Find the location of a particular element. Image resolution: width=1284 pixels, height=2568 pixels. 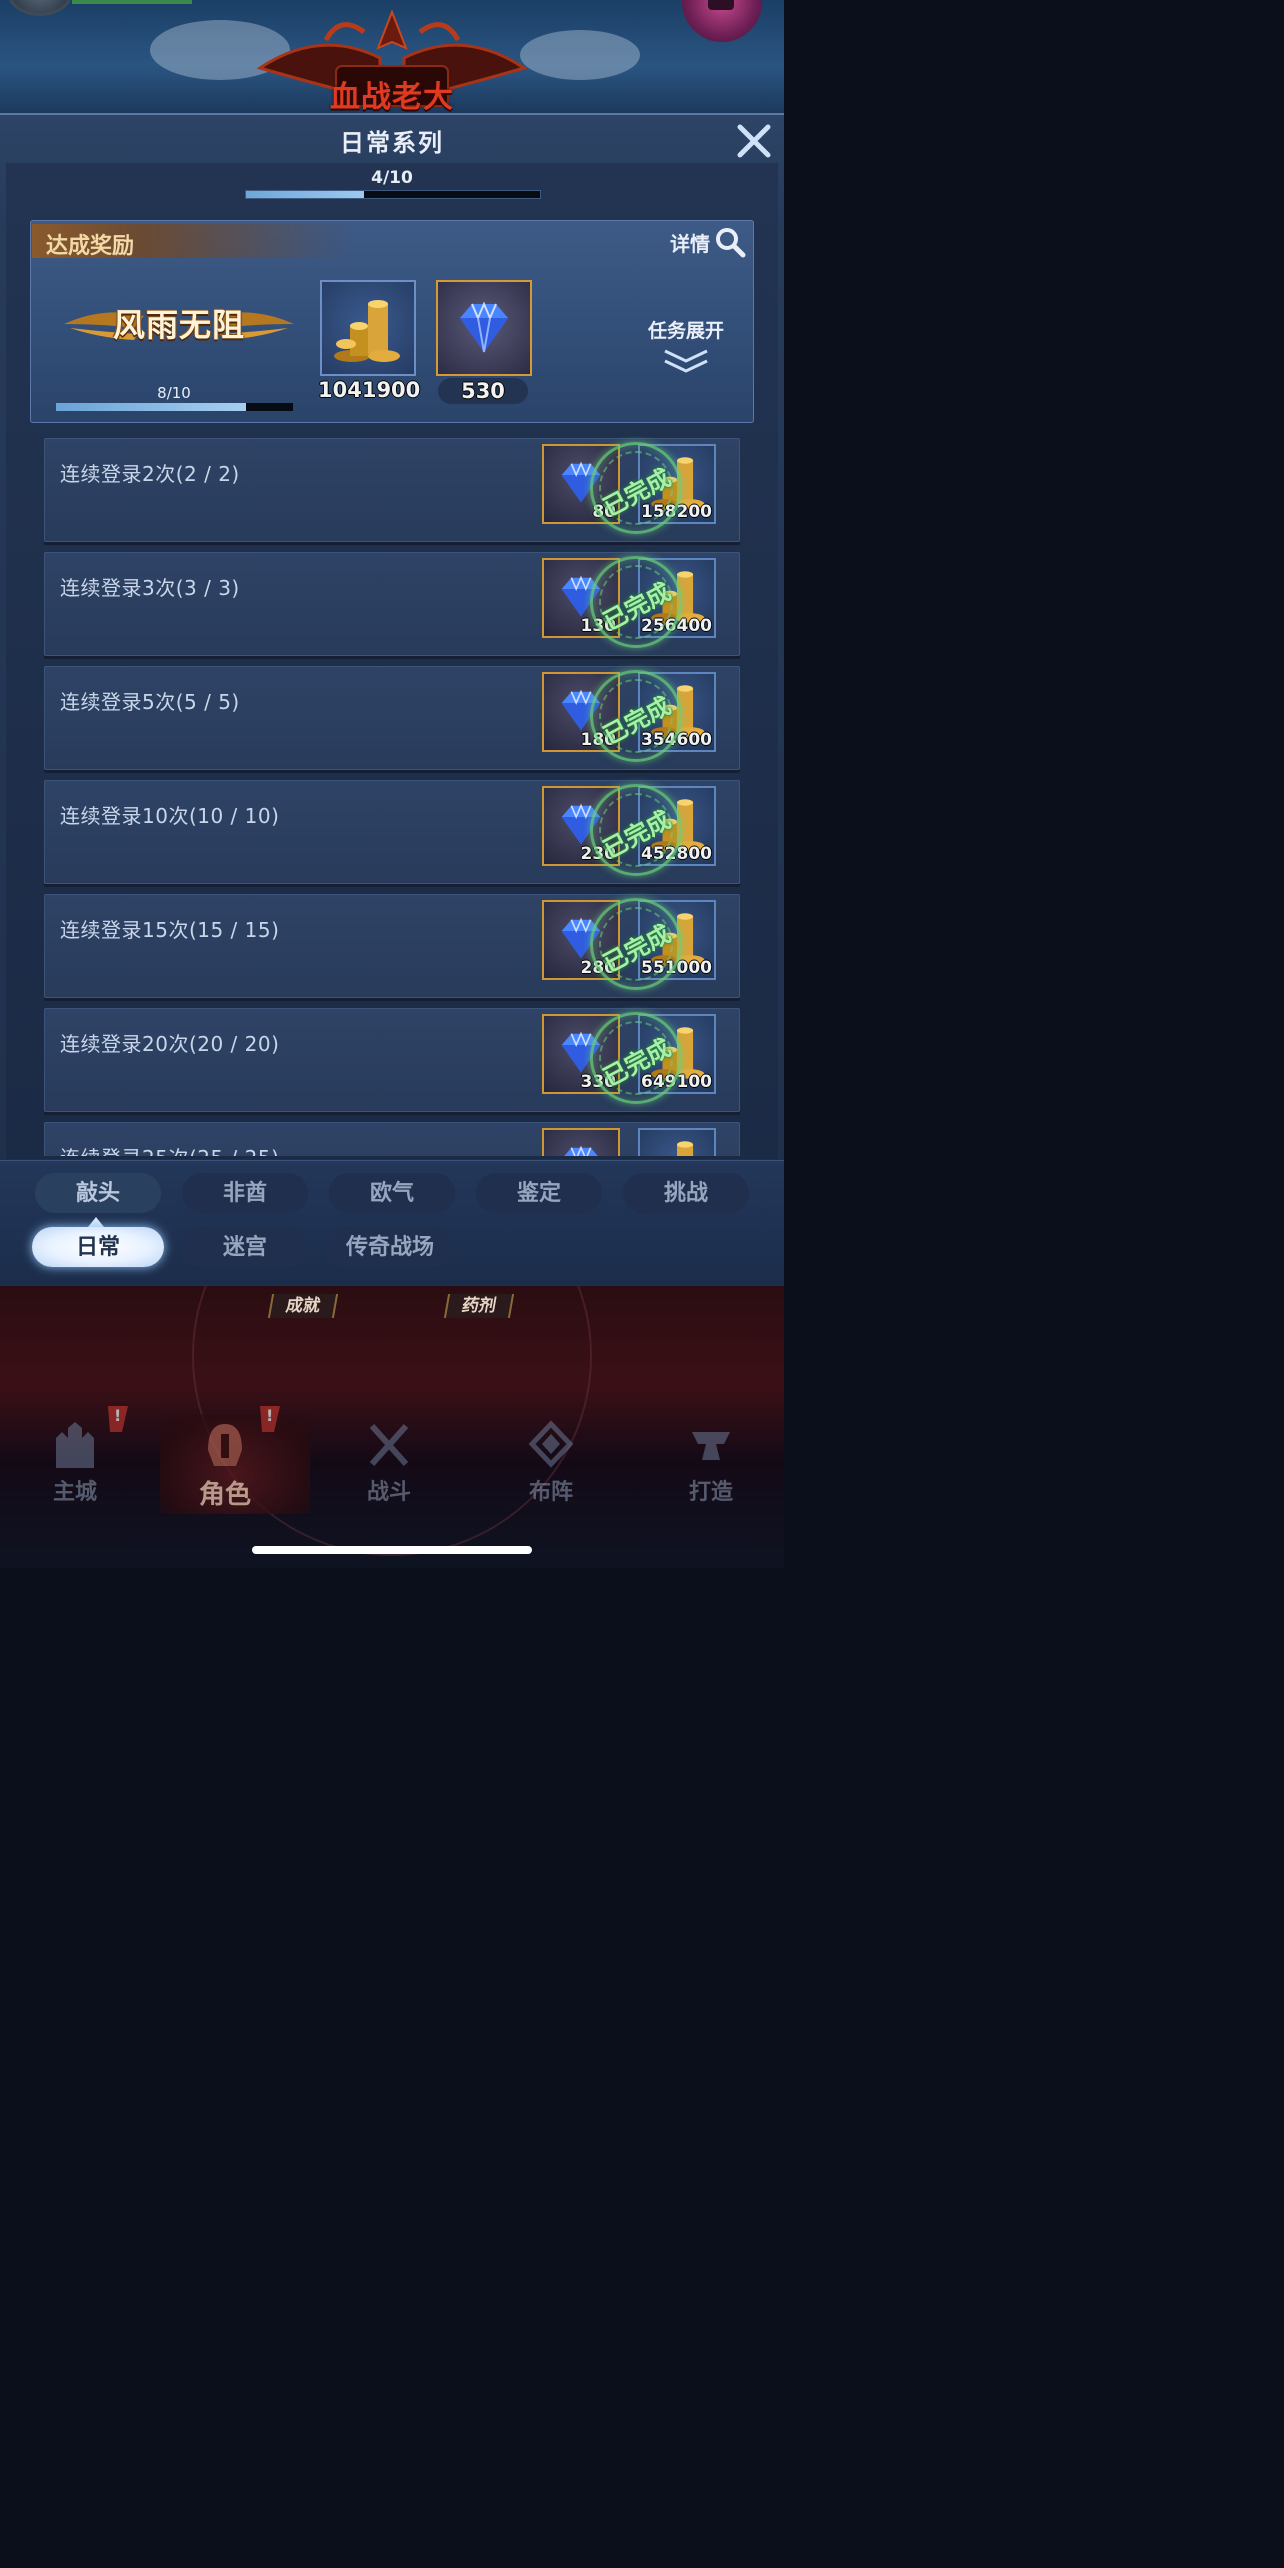

task-row: 连续登录20次(20 / 20) 330 649100 已完成 is located at coordinates (392, 1060).